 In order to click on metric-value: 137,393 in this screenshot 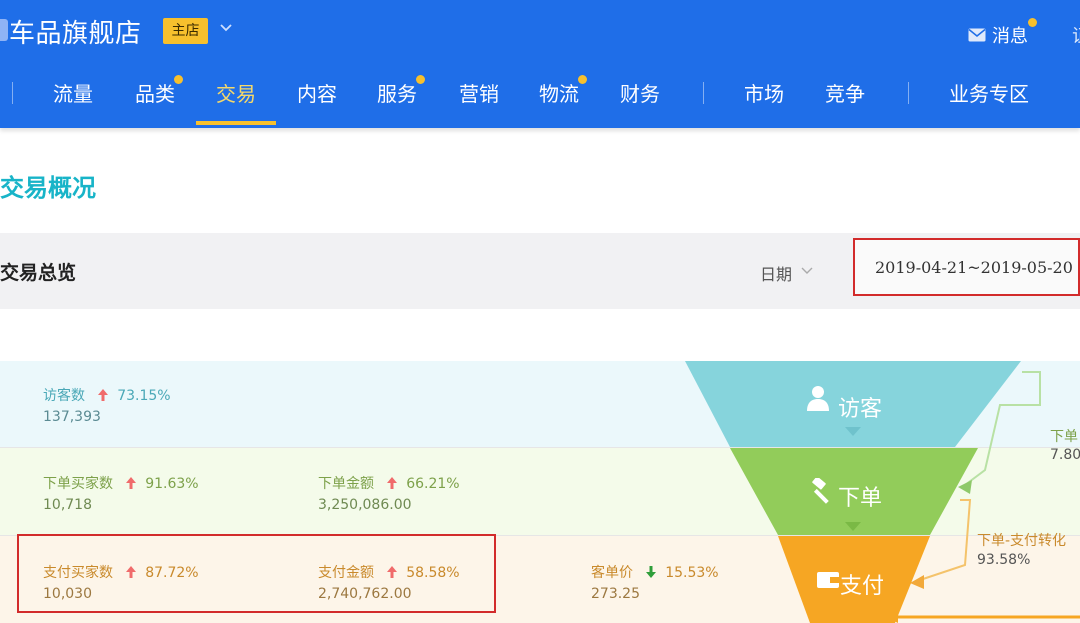, I will do `click(72, 417)`.